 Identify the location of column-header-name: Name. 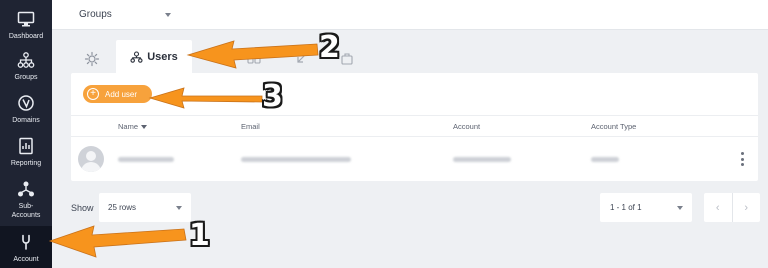
(133, 126).